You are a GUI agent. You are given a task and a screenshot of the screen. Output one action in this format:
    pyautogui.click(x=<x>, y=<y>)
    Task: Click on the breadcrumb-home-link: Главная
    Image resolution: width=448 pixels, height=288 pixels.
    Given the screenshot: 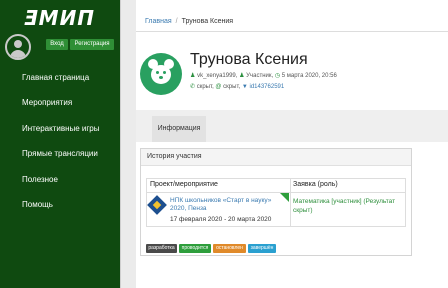 What is the action you would take?
    pyautogui.click(x=158, y=21)
    